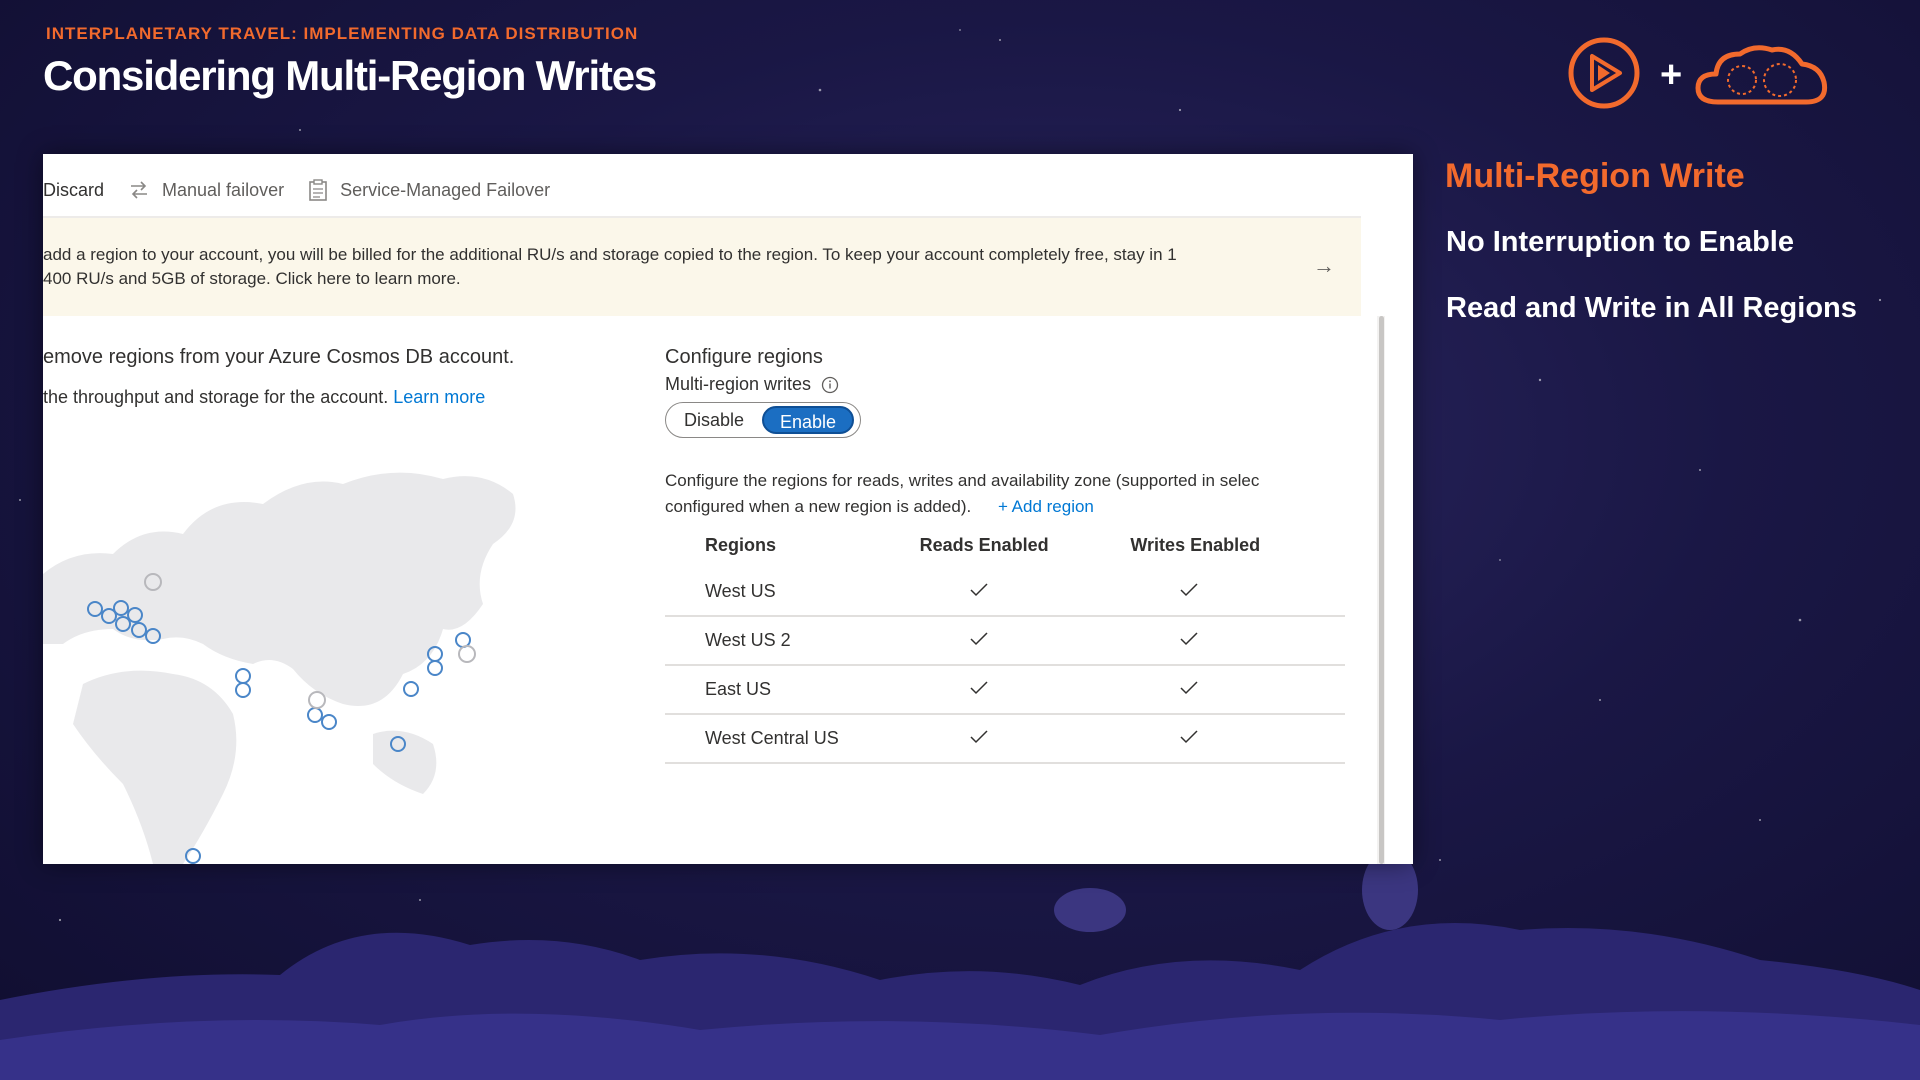  I want to click on discard-label: Discard, so click(74, 189).